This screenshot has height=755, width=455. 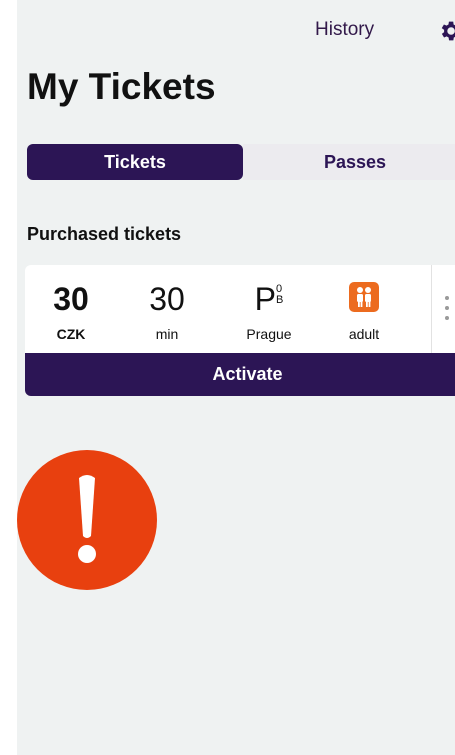 What do you see at coordinates (135, 162) in the screenshot?
I see `tab-tickets: Tickets` at bounding box center [135, 162].